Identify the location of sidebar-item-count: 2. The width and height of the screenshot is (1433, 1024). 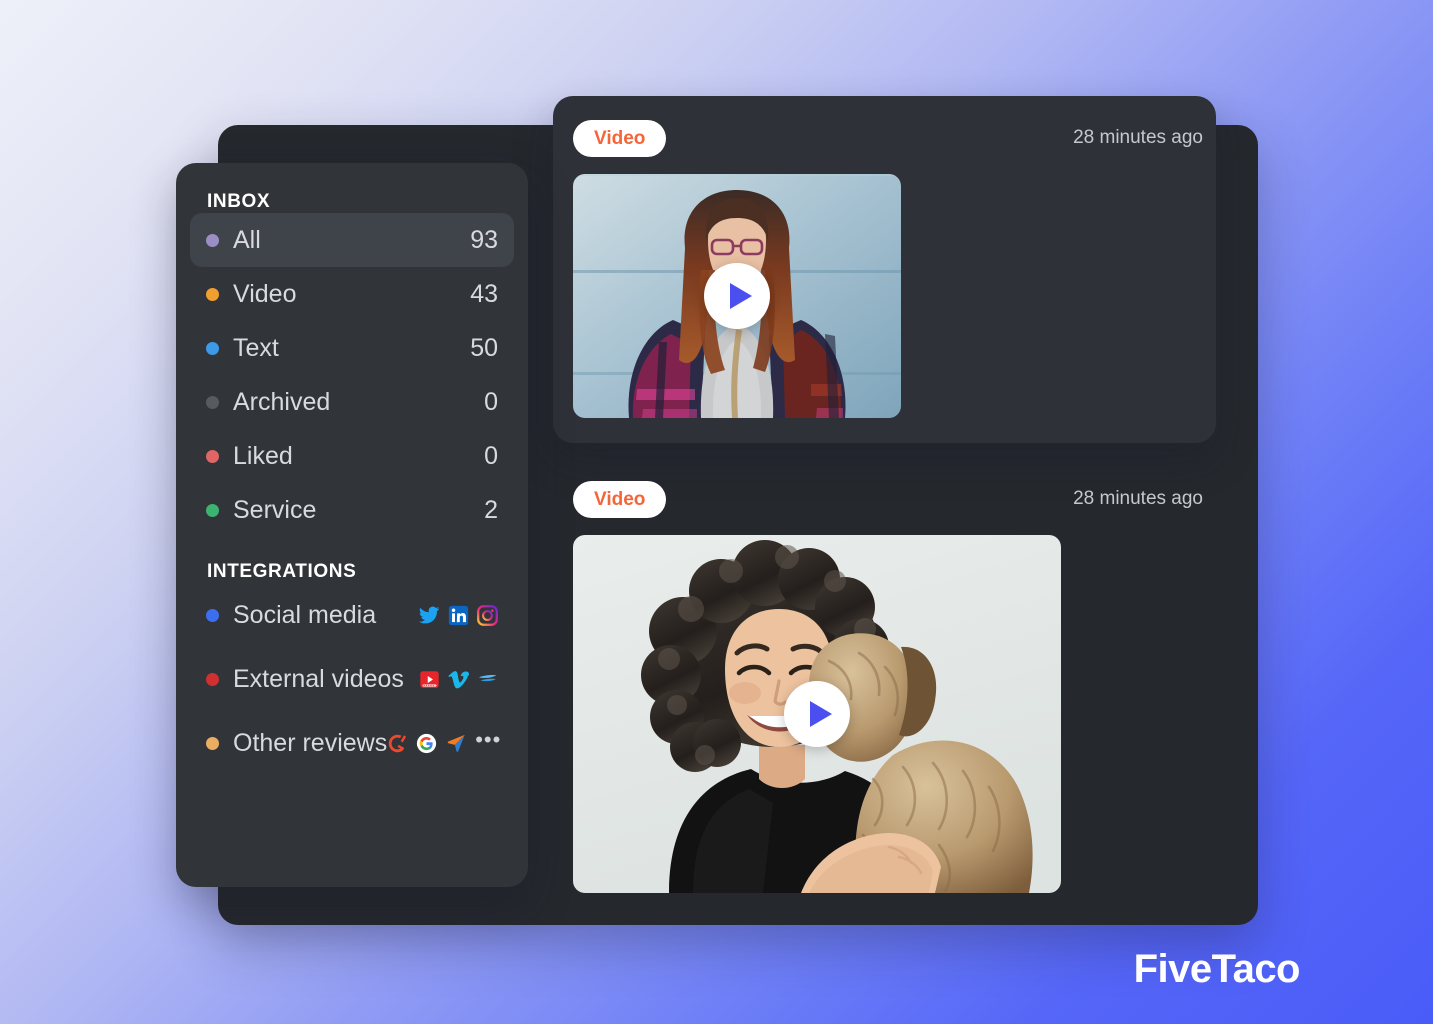
(491, 509).